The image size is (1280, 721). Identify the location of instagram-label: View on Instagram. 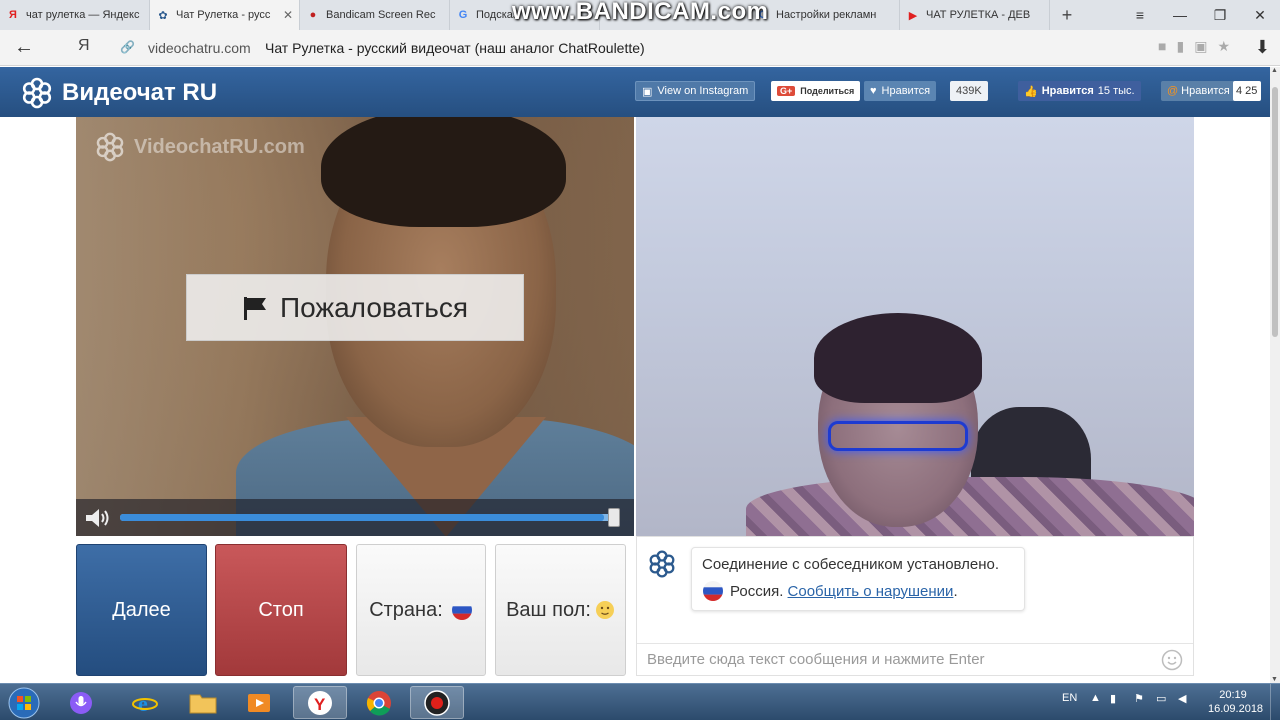
(703, 91).